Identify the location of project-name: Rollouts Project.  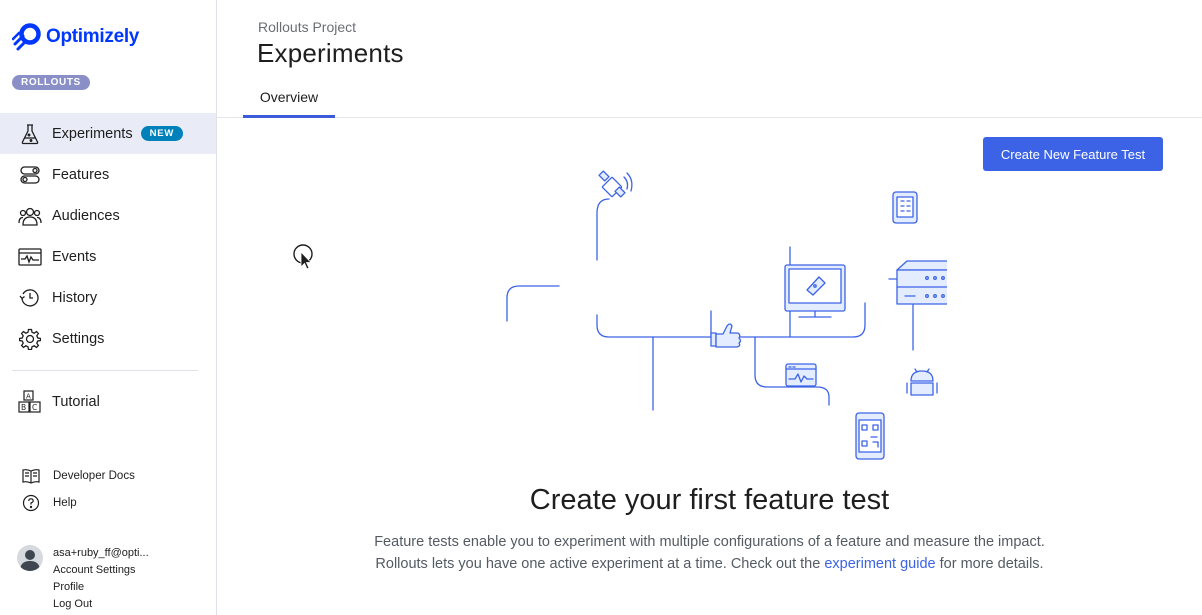
(307, 27).